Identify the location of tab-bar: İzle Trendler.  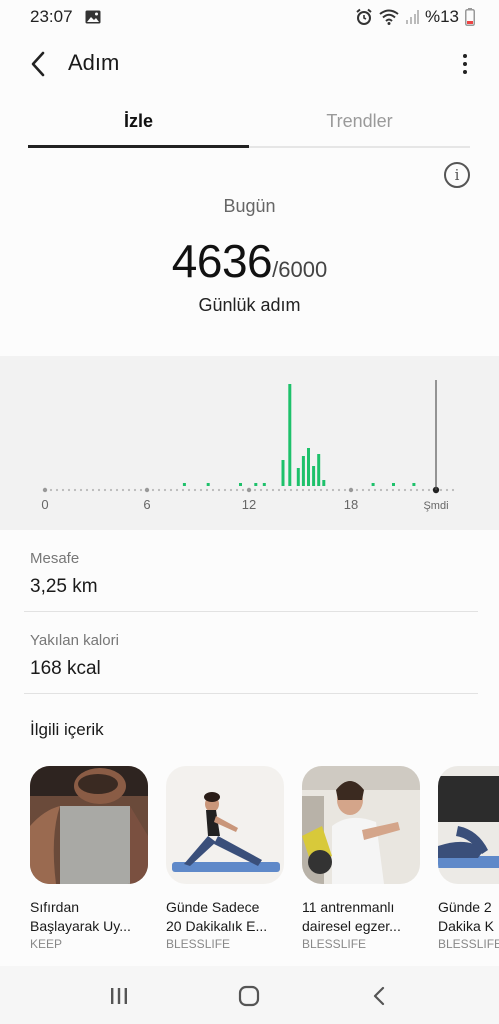
(249, 122).